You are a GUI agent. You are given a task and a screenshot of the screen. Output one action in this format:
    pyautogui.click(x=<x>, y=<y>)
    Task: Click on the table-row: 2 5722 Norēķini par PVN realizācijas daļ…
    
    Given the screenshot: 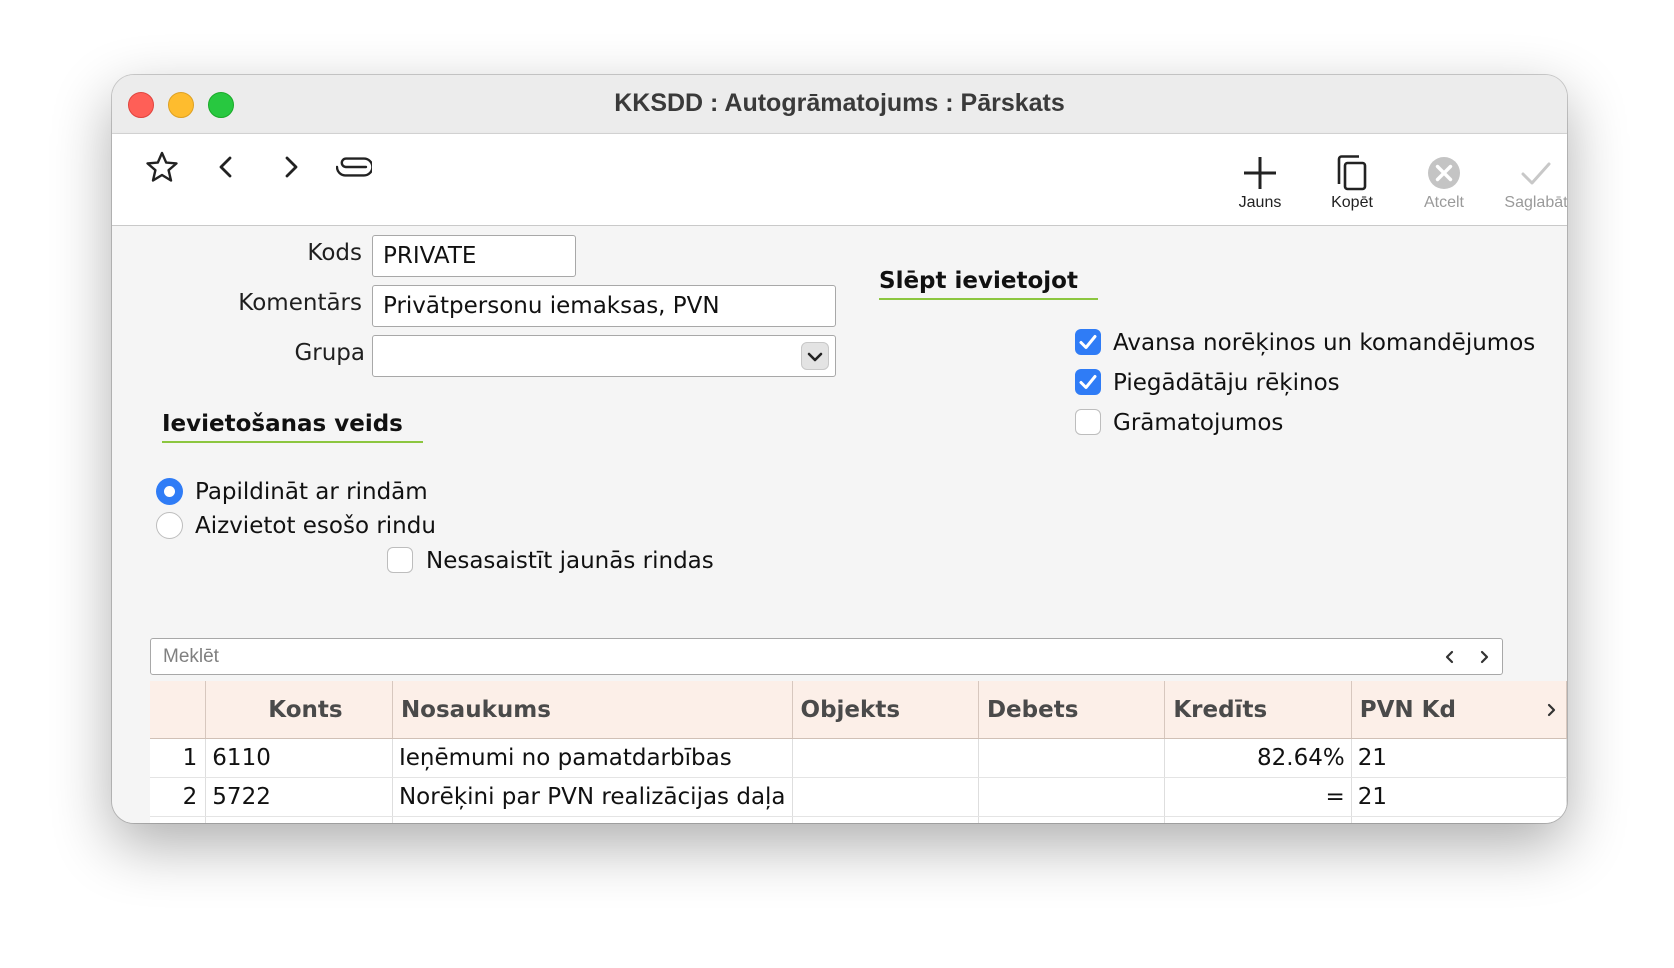 What is the action you would take?
    pyautogui.click(x=858, y=797)
    